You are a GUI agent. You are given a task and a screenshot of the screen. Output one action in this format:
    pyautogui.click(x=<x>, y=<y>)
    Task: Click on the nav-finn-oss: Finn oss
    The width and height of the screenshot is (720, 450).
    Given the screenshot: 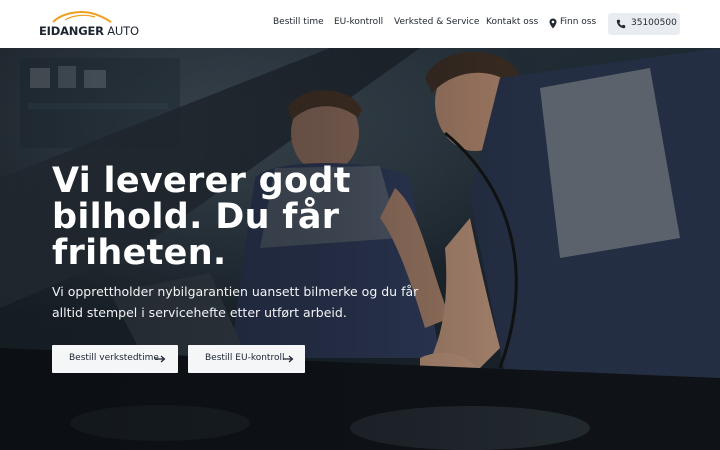 What is the action you would take?
    pyautogui.click(x=578, y=22)
    